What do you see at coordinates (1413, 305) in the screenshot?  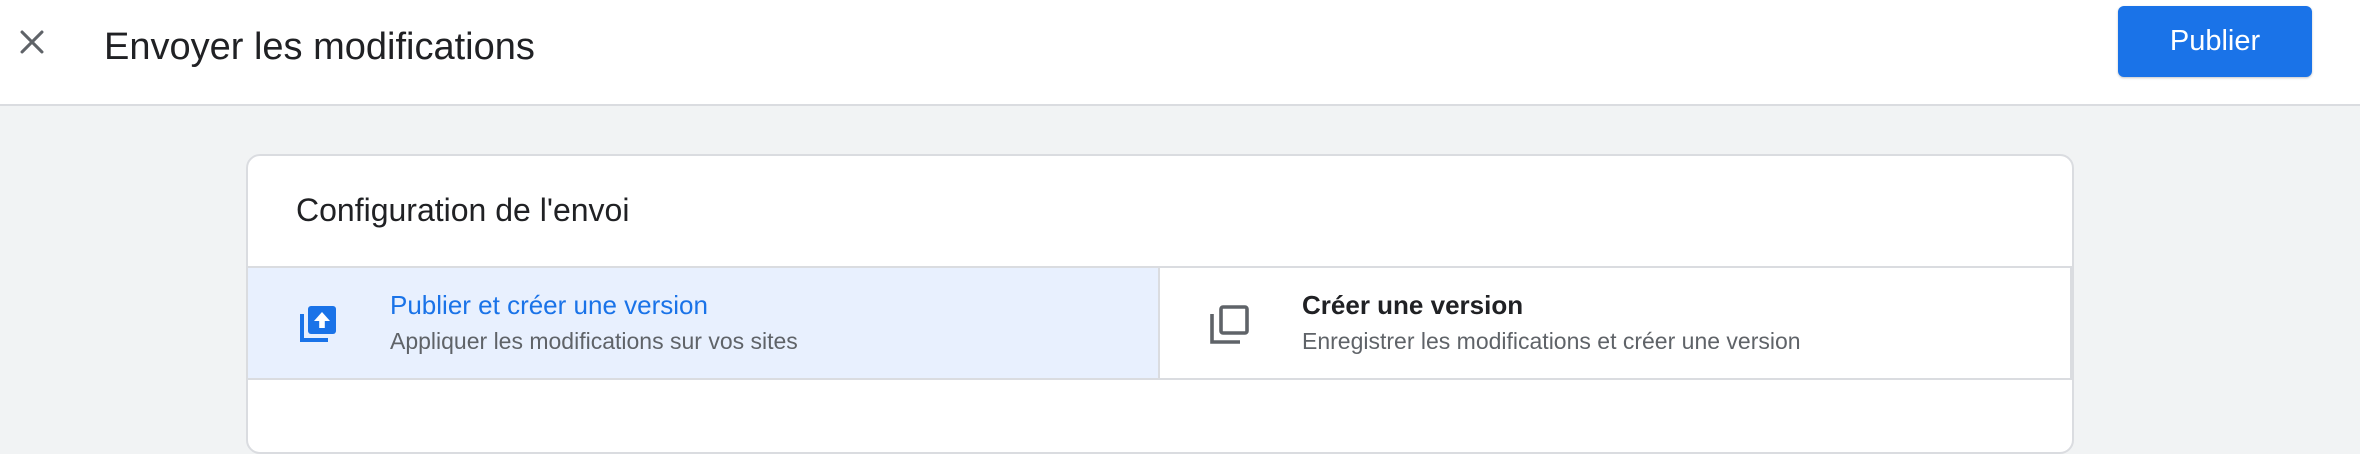 I see `option-title: Créer une version` at bounding box center [1413, 305].